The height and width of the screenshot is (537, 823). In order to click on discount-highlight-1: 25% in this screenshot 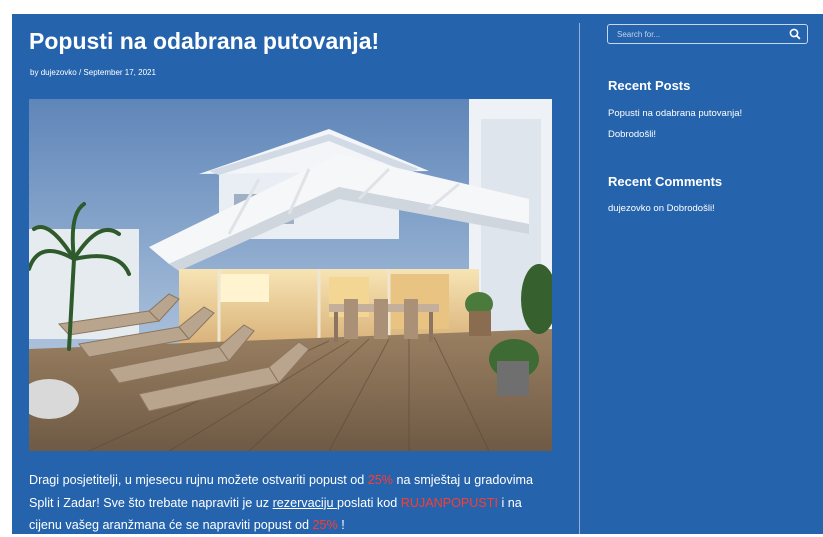, I will do `click(380, 480)`.